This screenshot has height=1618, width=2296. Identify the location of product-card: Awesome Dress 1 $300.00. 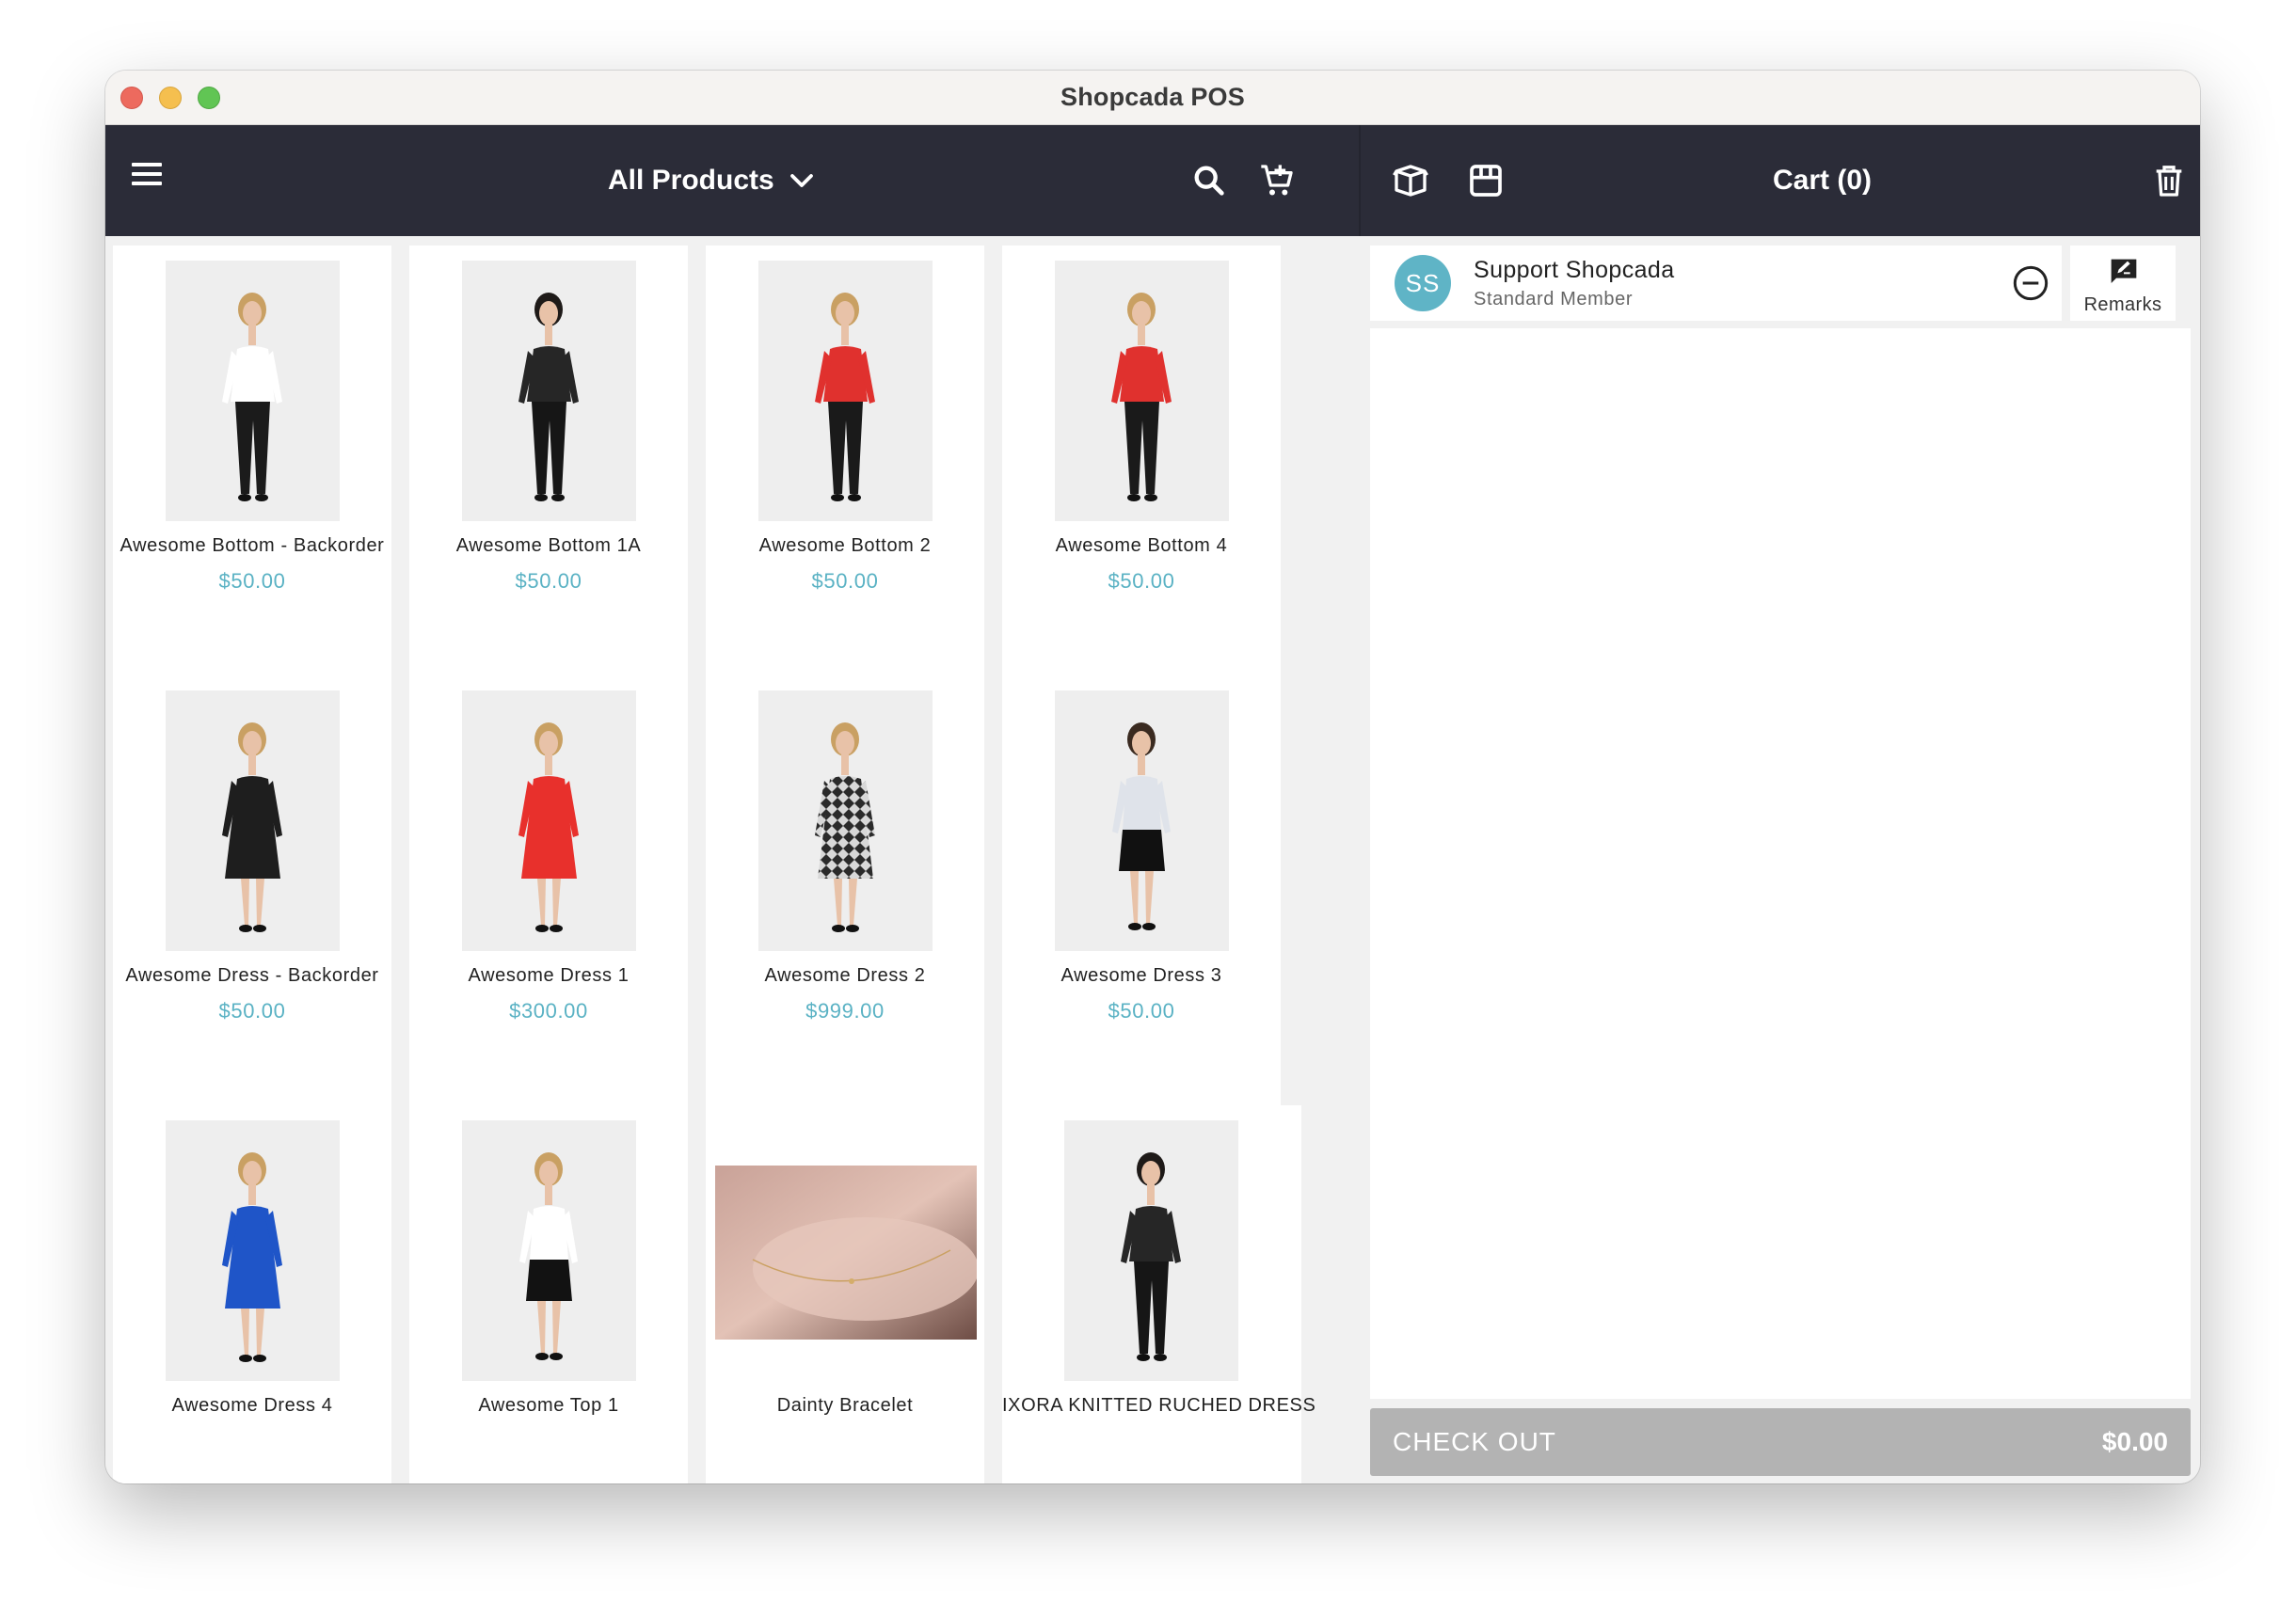
(548, 896).